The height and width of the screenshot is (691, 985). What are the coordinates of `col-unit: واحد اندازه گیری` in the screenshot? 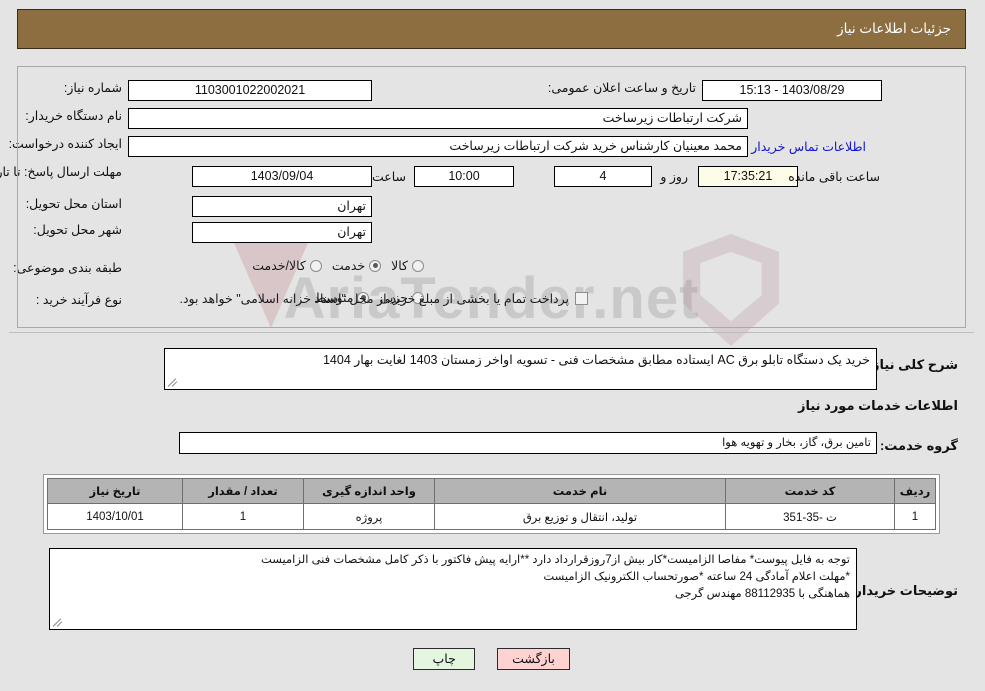 It's located at (370, 491).